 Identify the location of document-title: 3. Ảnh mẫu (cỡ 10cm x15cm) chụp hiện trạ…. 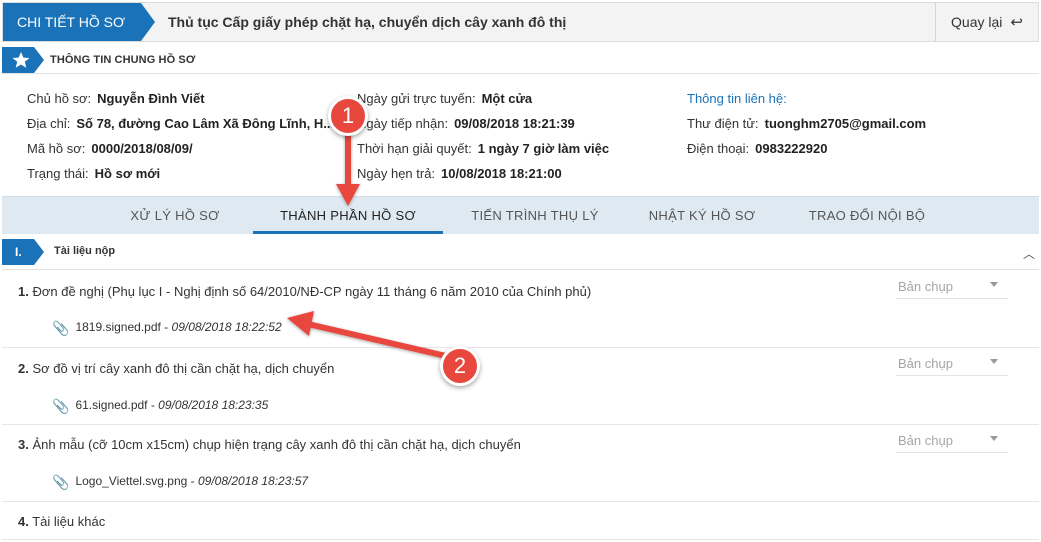
(269, 444).